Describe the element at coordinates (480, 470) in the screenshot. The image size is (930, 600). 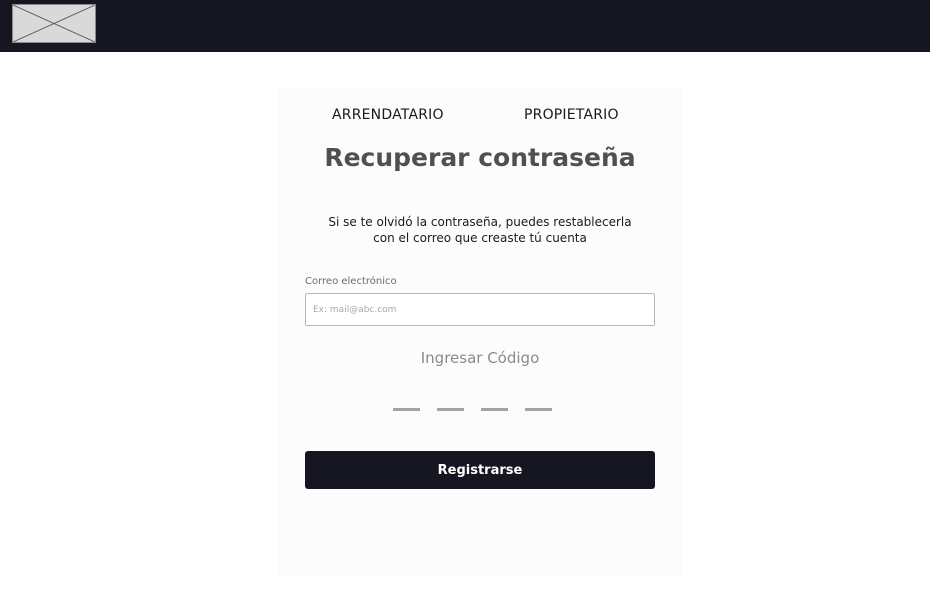
I see `register-button: Registrarse` at that location.